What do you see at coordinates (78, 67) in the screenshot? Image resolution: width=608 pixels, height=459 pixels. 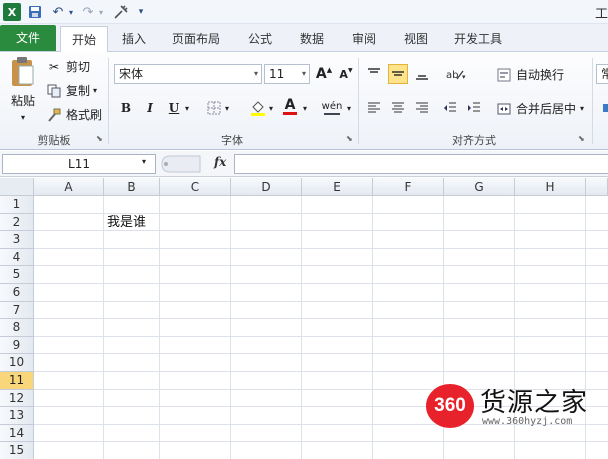 I see `cut-label: 剪切` at bounding box center [78, 67].